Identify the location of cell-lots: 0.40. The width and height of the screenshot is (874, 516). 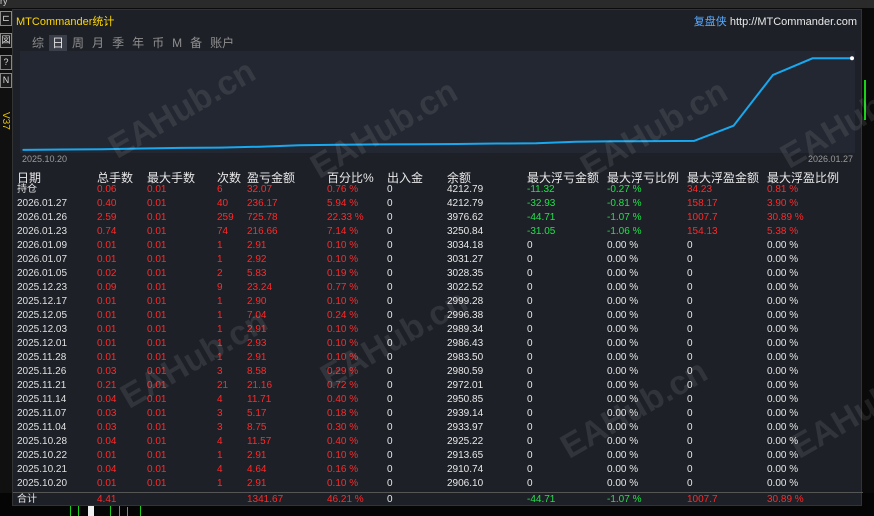
(107, 203).